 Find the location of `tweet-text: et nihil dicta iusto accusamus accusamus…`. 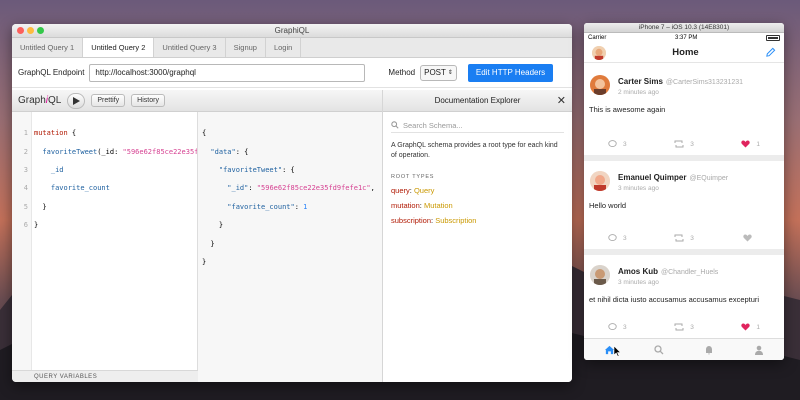

tweet-text: et nihil dicta iusto accusamus accusamus… is located at coordinates (674, 299).